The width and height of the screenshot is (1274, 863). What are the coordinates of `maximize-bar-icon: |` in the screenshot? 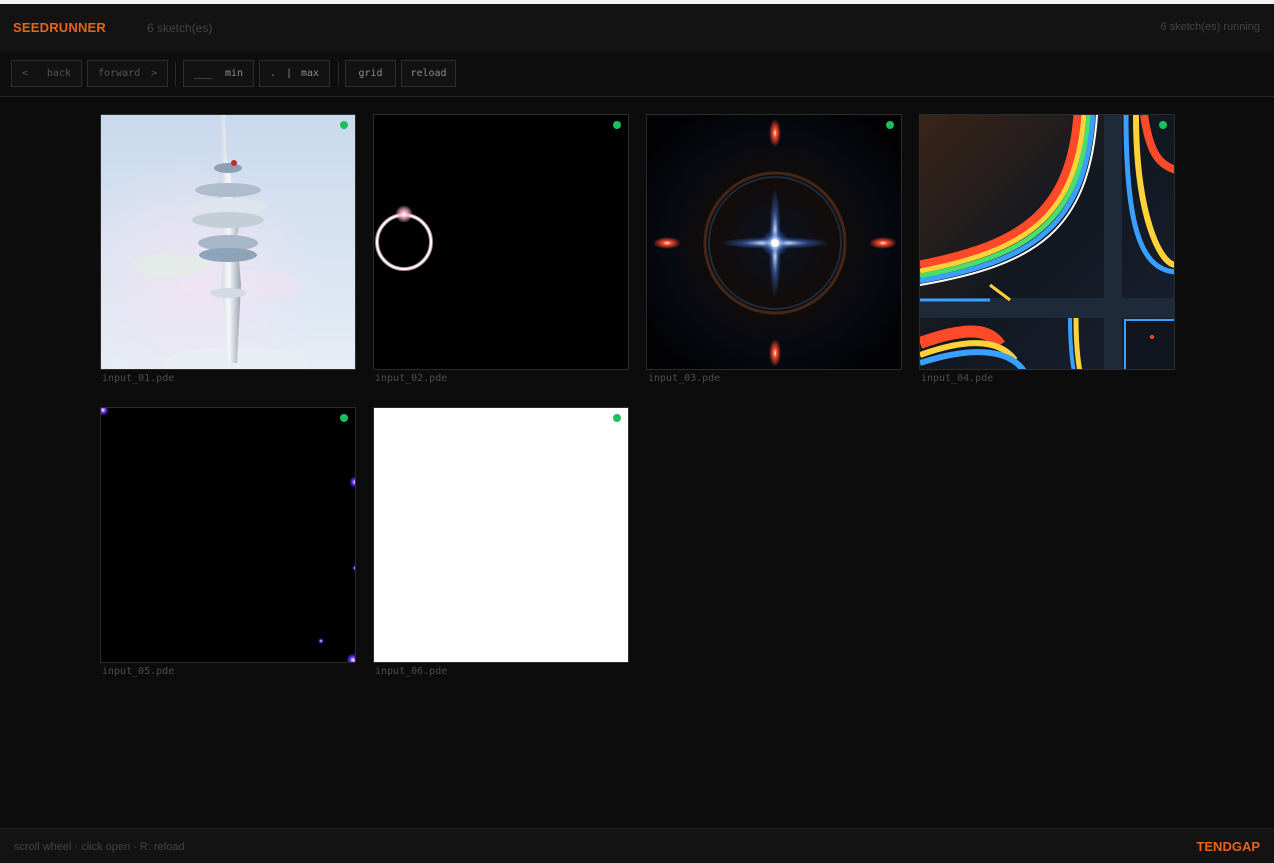 It's located at (289, 73).